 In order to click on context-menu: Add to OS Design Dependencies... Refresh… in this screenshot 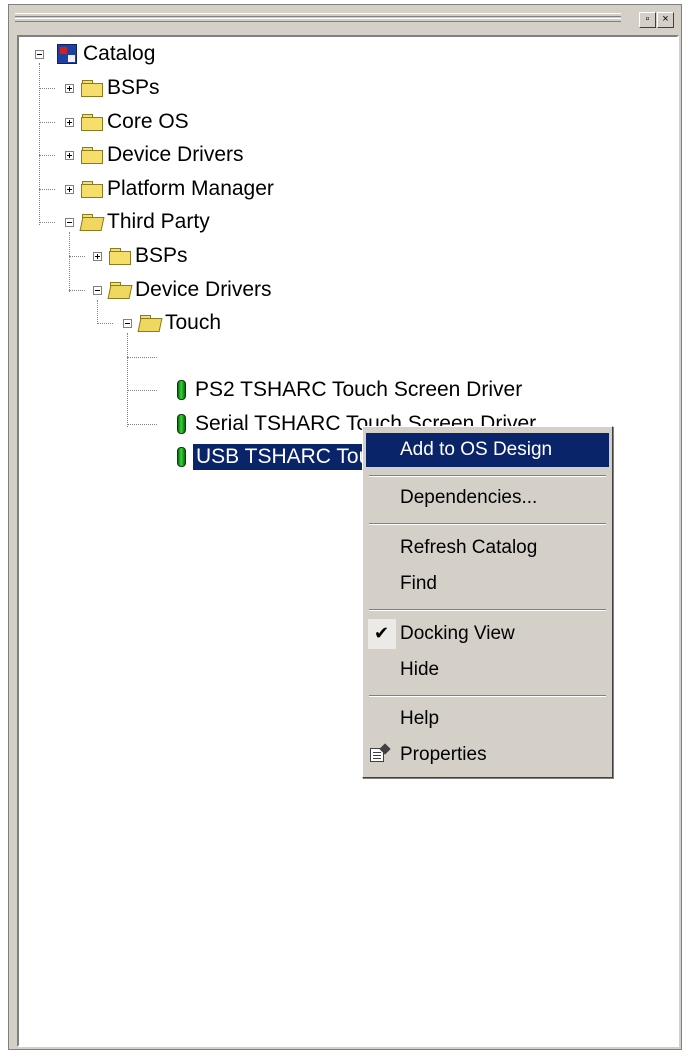, I will do `click(487, 602)`.